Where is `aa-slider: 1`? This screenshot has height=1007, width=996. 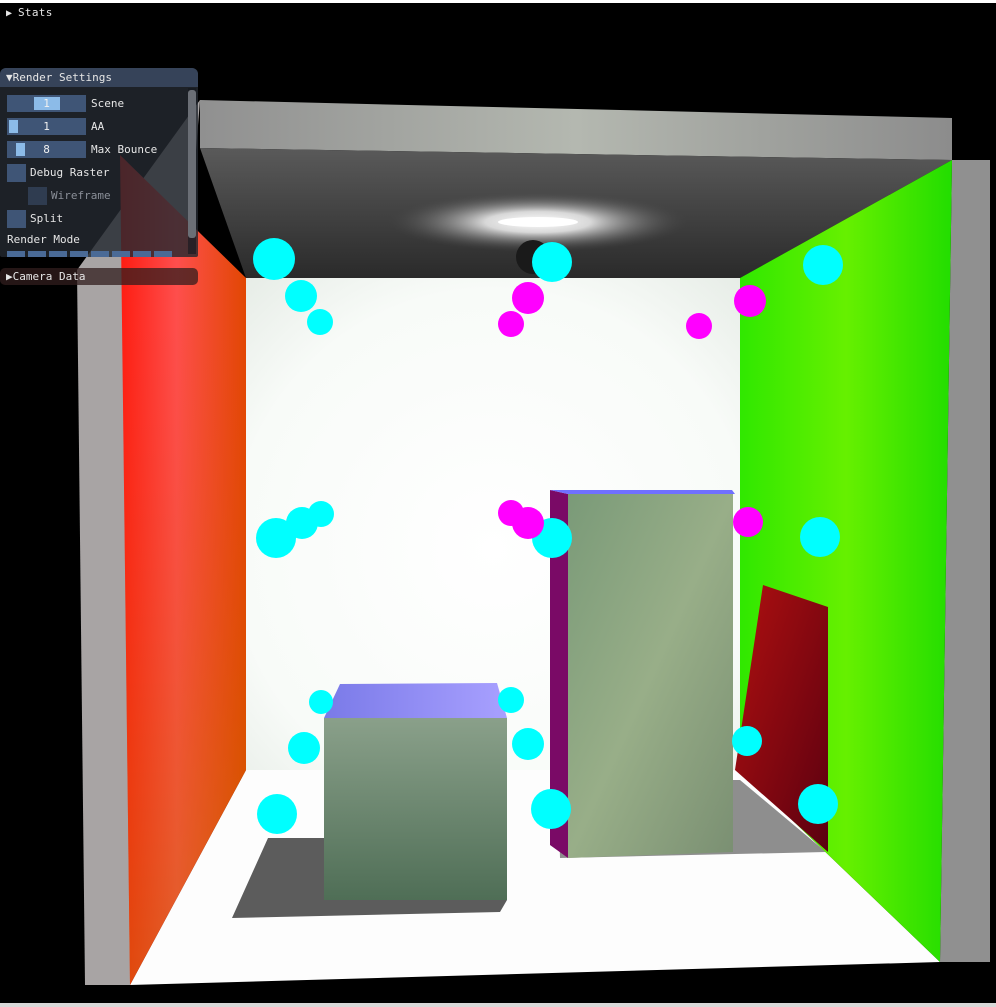 aa-slider: 1 is located at coordinates (46, 126).